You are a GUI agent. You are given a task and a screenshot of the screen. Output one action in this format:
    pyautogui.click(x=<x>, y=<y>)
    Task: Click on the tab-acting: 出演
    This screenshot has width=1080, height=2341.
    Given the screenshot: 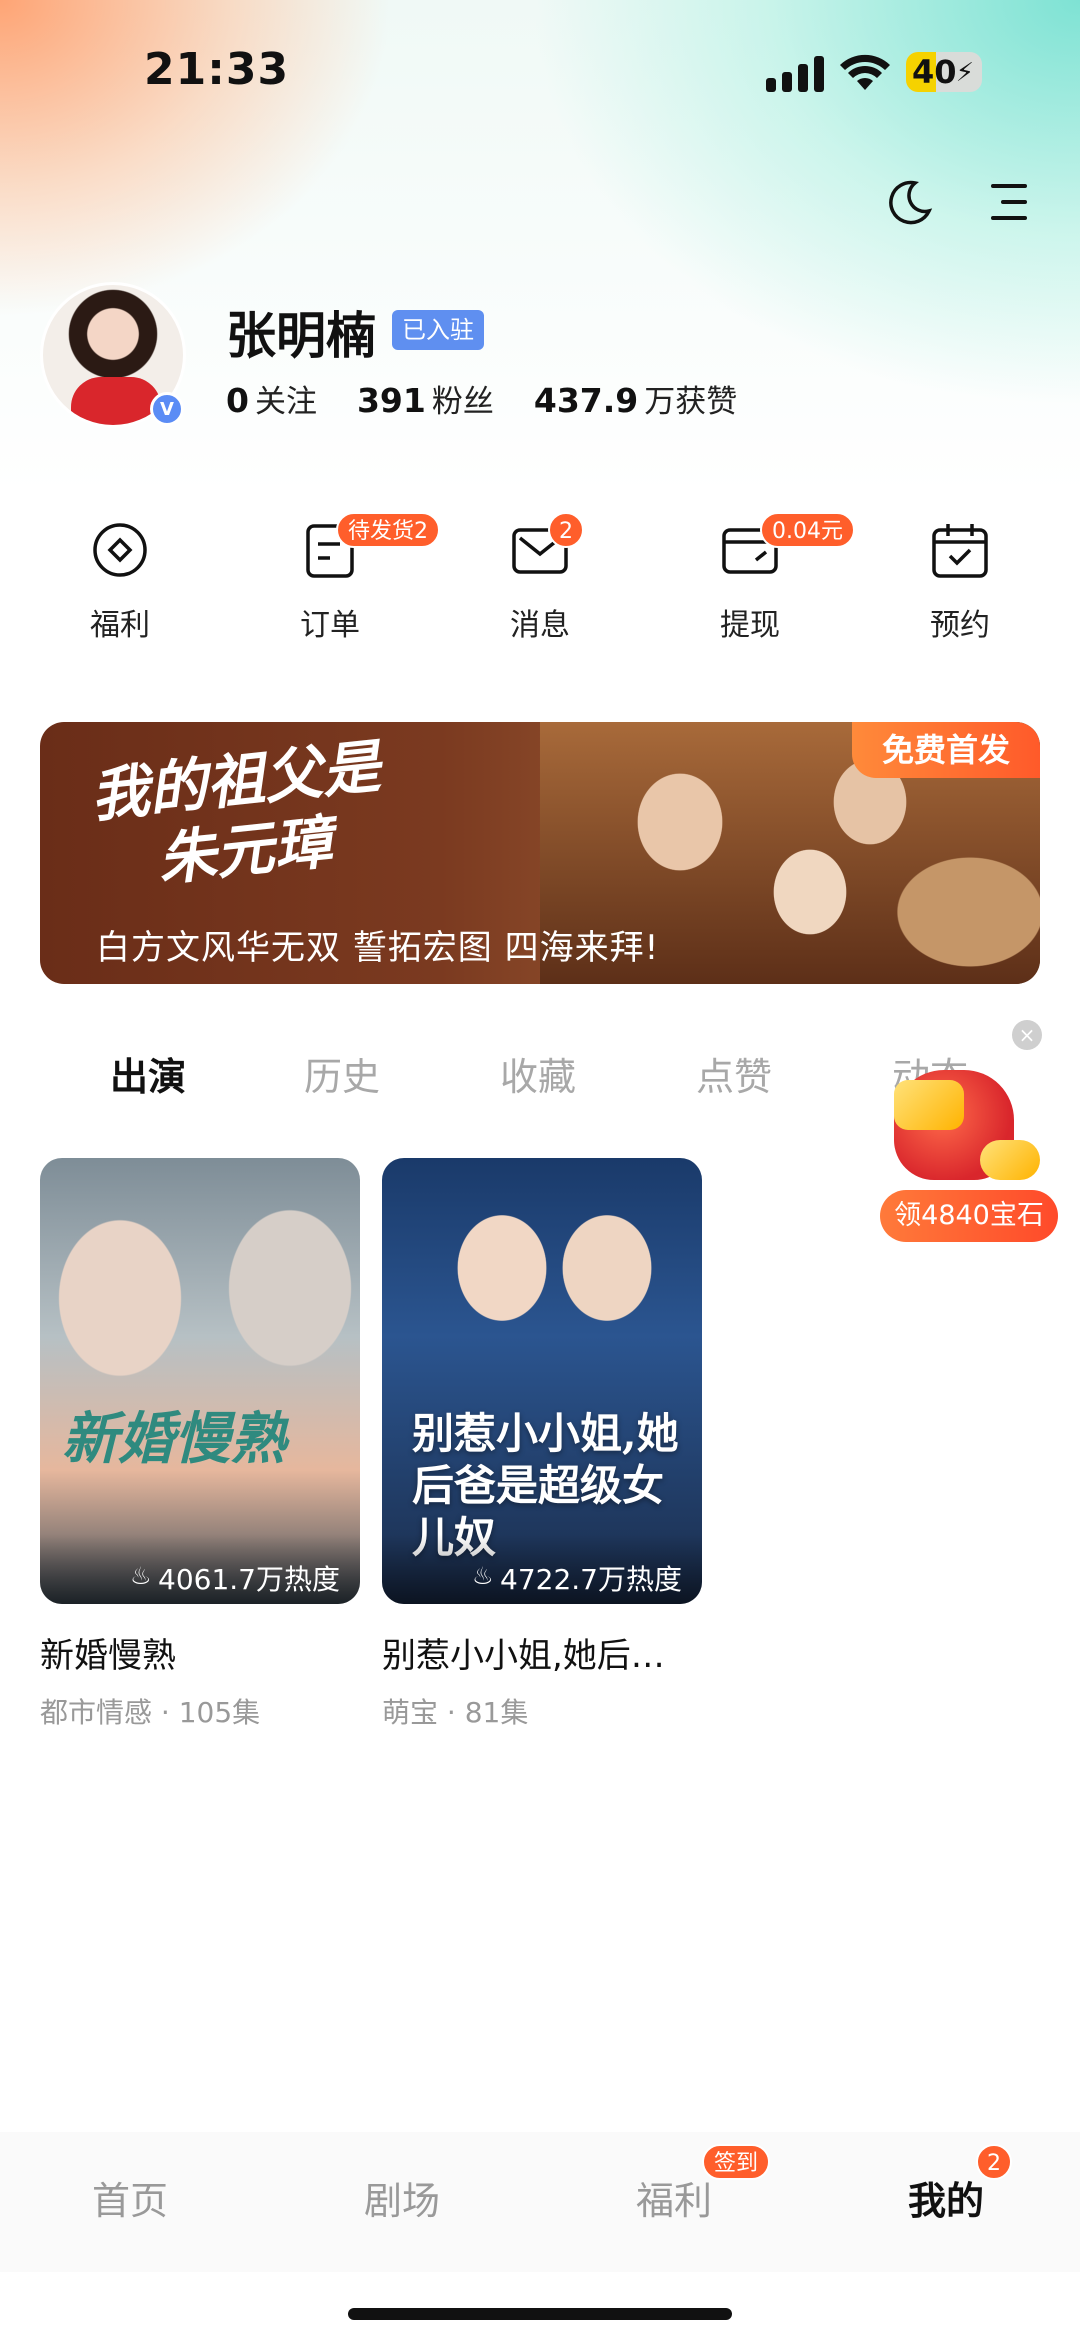 What is the action you would take?
    pyautogui.click(x=148, y=1073)
    